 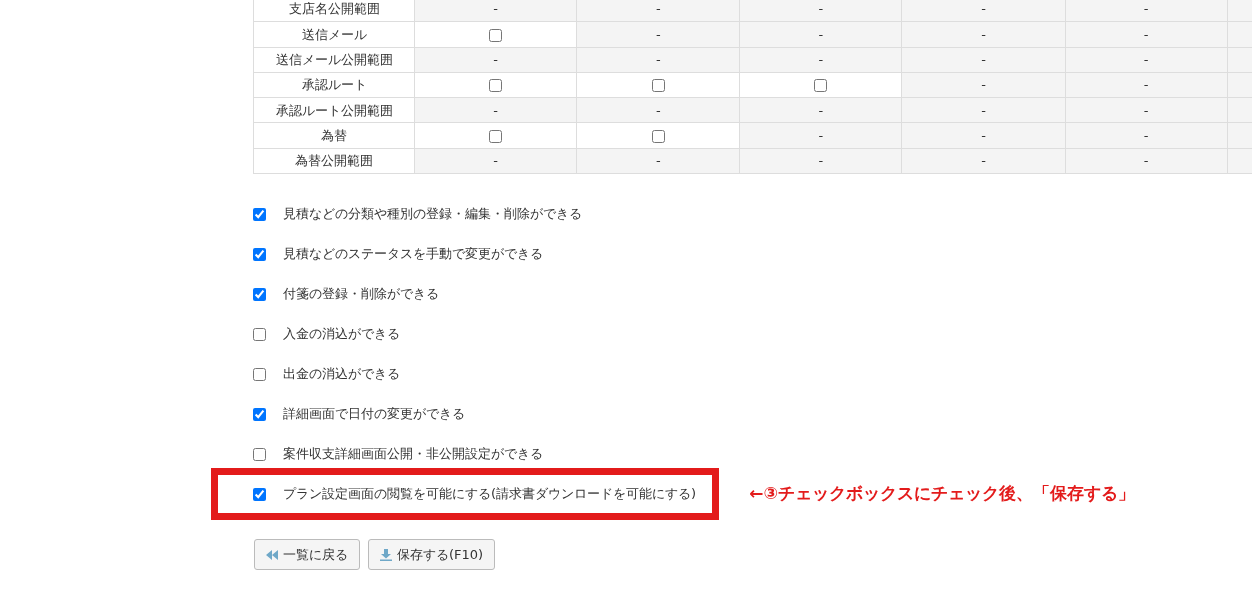 I want to click on double-left-triangle-icon, so click(x=272, y=554).